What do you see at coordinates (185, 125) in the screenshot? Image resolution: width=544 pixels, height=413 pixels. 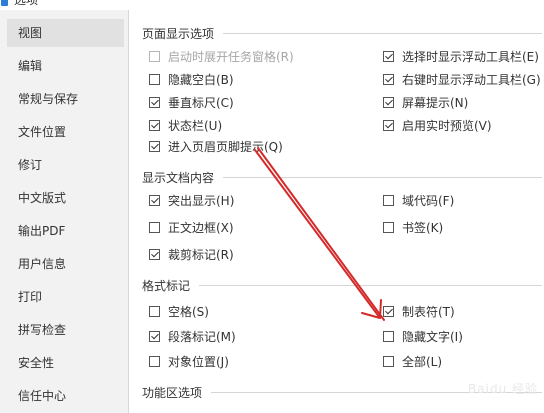 I see `option-status-bar: 状态栏(U)` at bounding box center [185, 125].